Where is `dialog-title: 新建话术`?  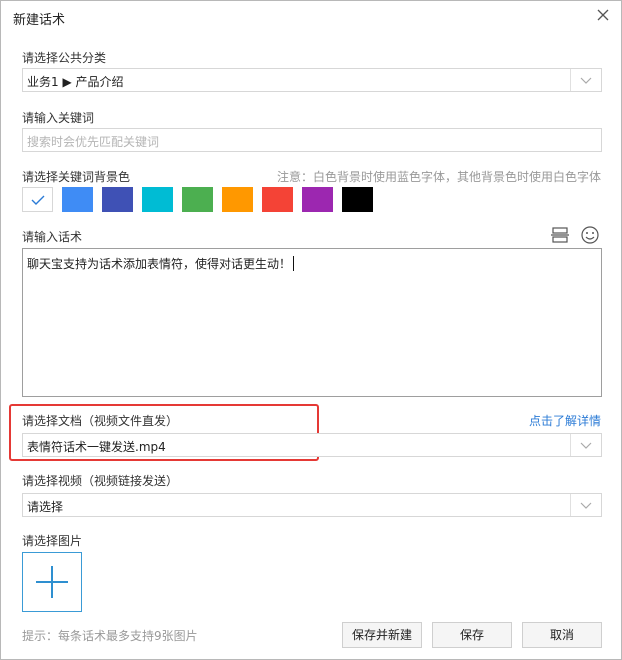
dialog-title: 新建话术 is located at coordinates (39, 20).